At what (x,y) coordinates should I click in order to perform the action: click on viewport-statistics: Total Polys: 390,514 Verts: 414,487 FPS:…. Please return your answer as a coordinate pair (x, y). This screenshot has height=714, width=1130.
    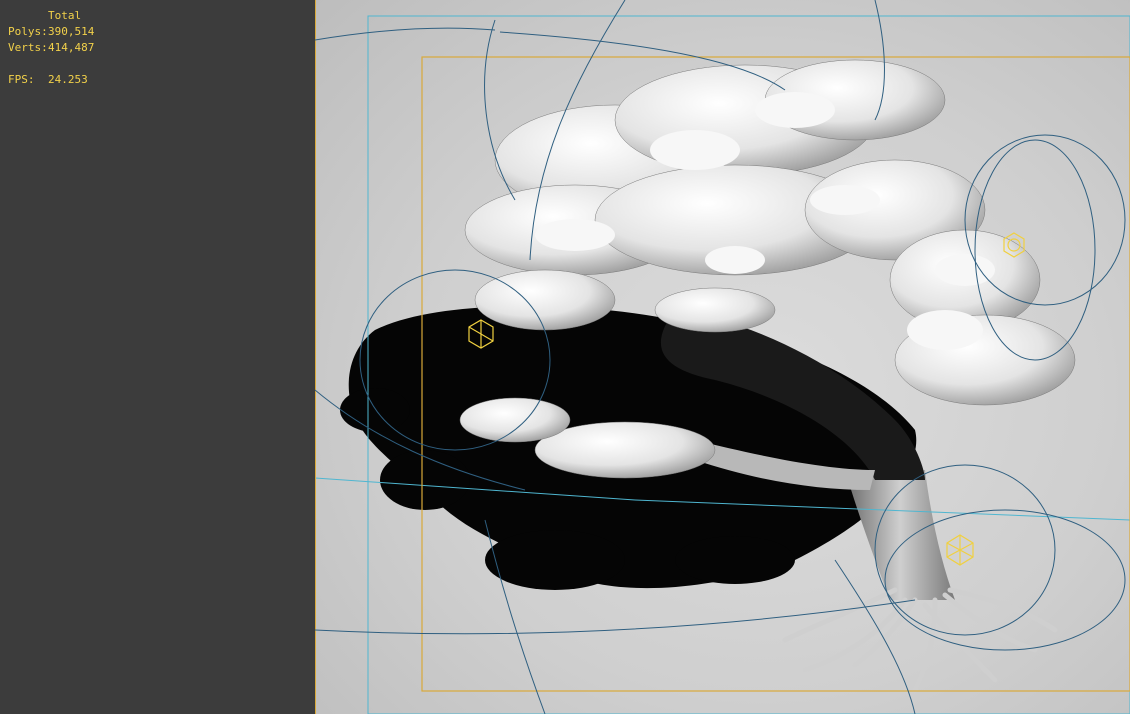
    Looking at the image, I should click on (51, 48).